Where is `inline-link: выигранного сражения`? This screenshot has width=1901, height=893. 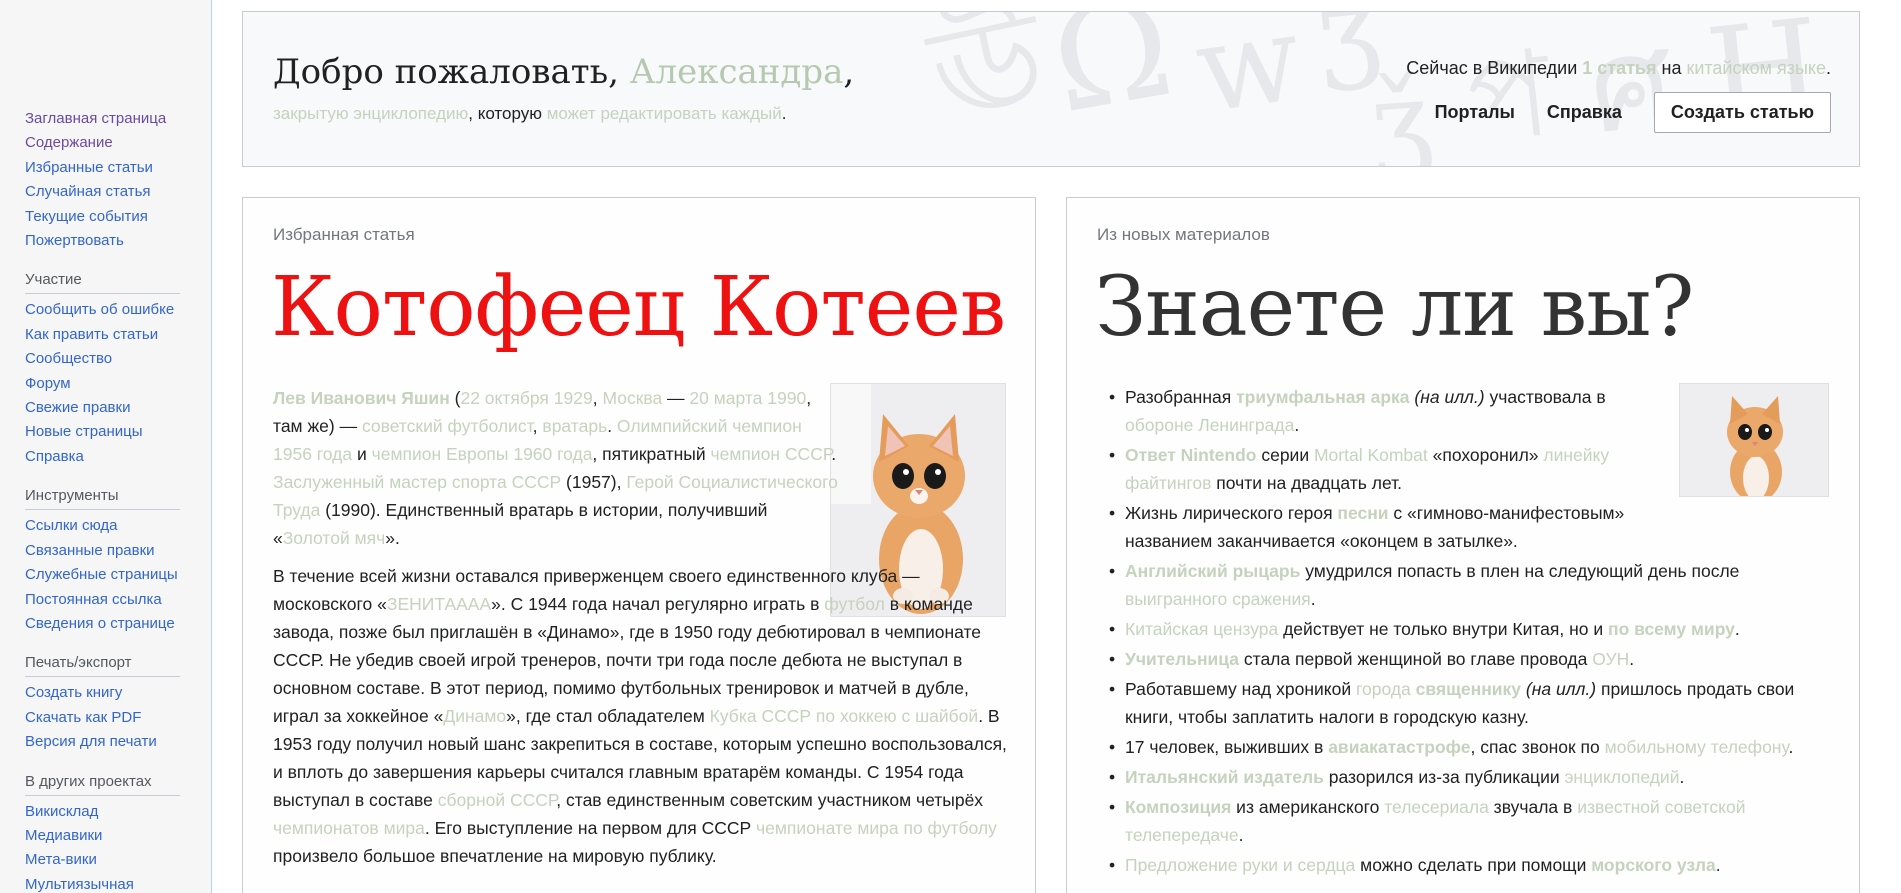 inline-link: выигранного сражения is located at coordinates (1218, 599).